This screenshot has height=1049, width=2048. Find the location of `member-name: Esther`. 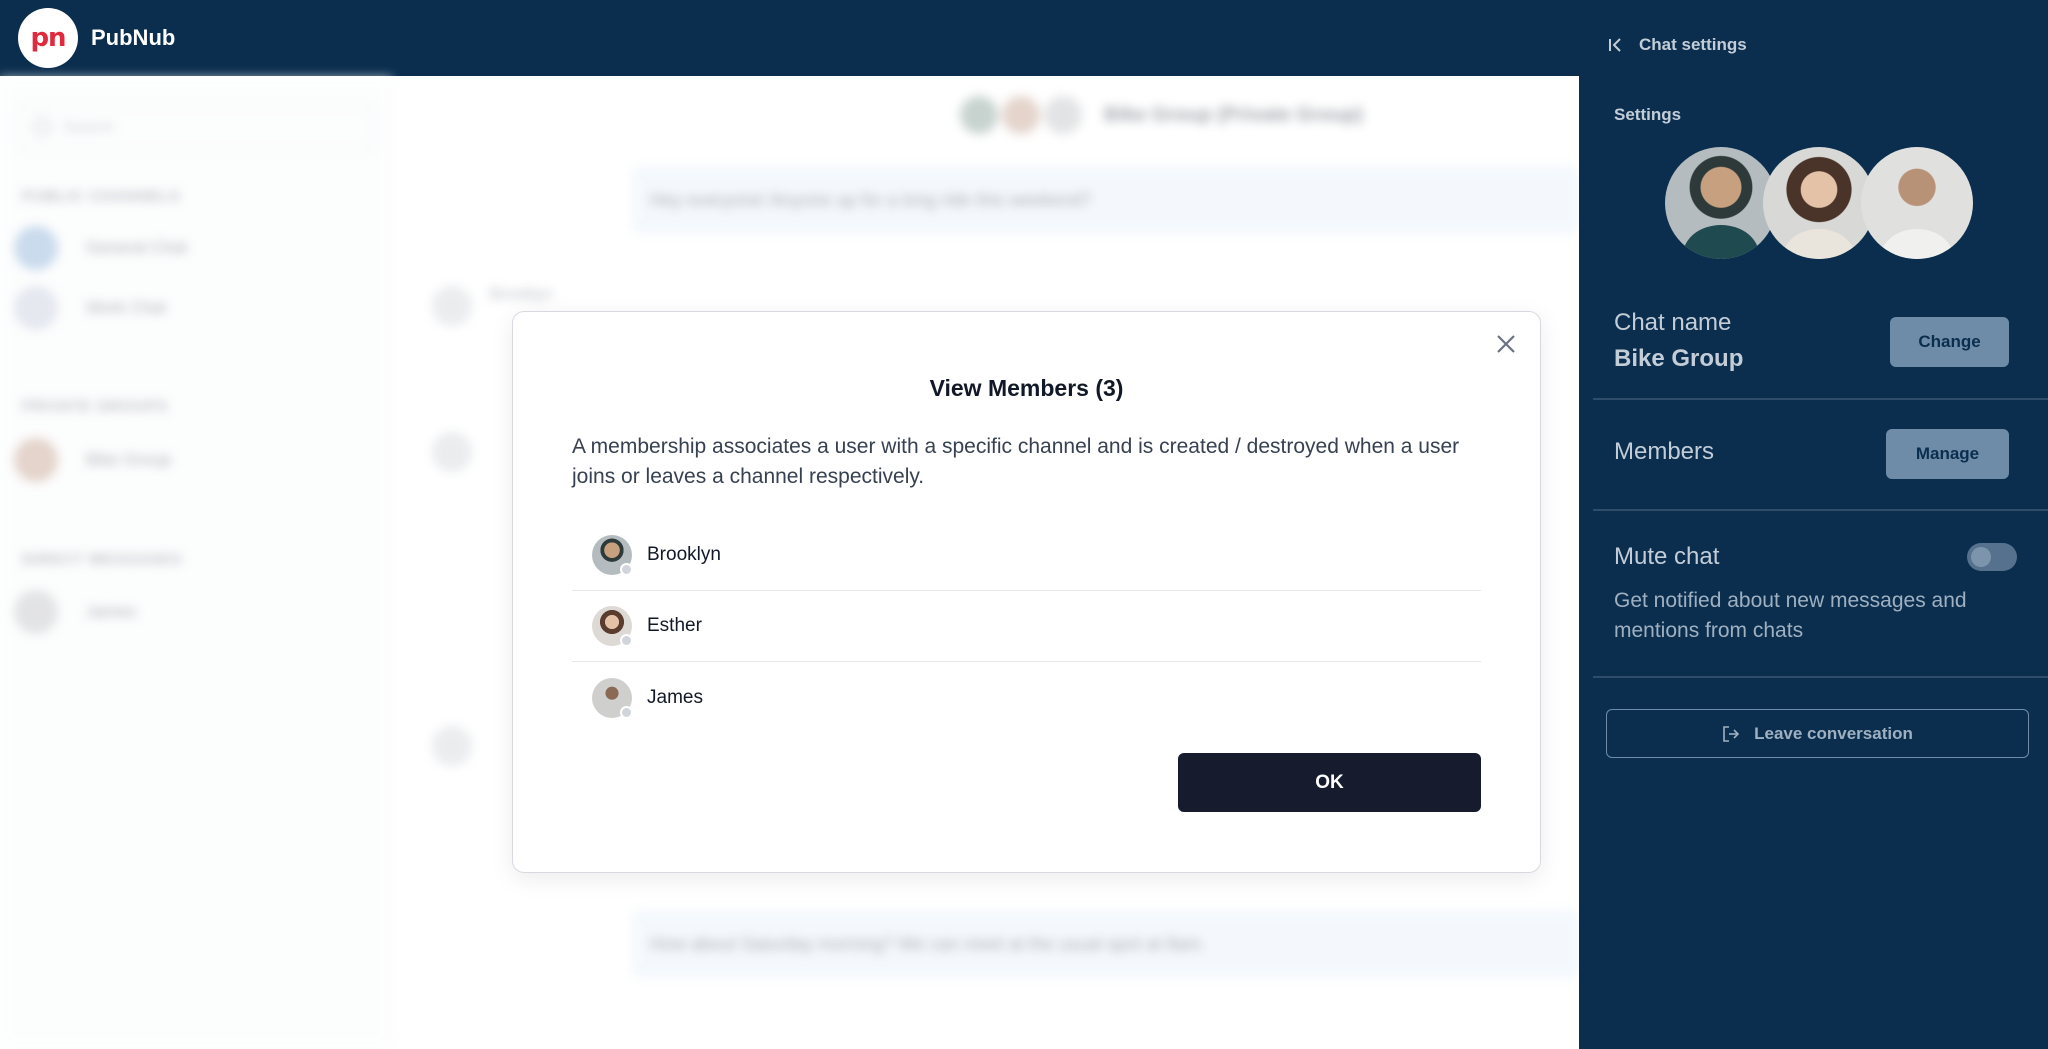

member-name: Esther is located at coordinates (674, 625).